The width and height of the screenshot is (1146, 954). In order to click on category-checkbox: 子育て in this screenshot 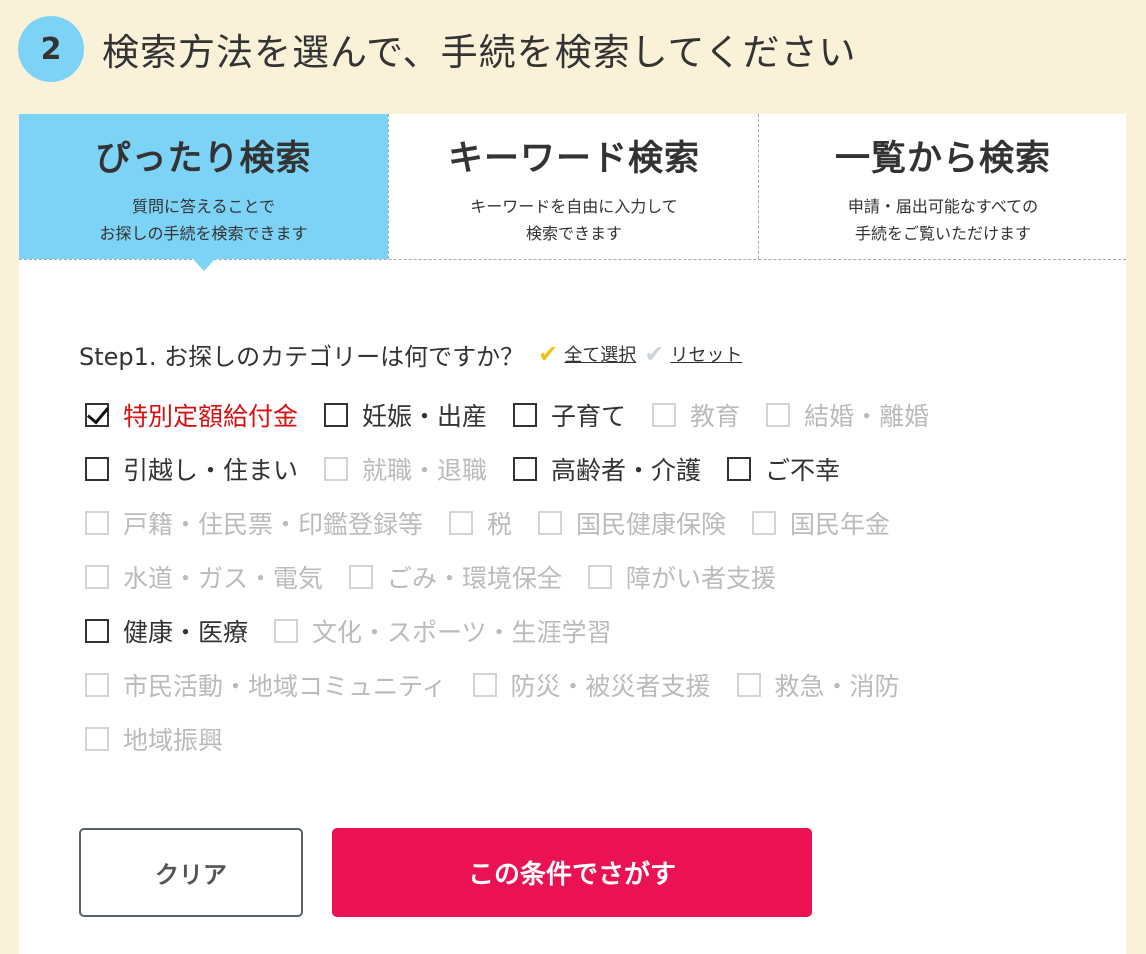, I will do `click(569, 415)`.